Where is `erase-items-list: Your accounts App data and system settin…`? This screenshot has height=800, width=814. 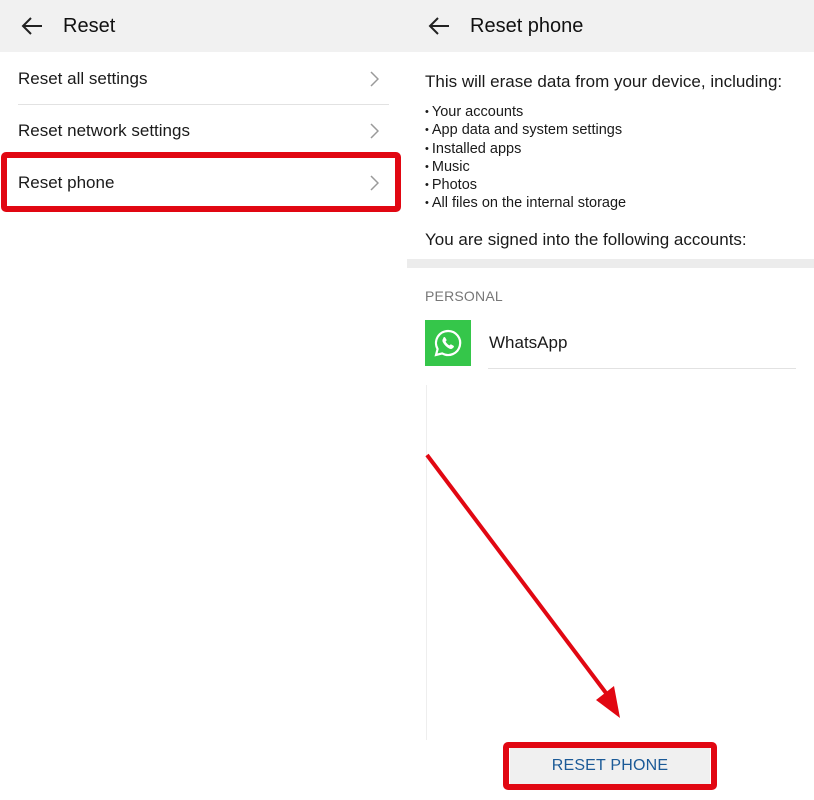
erase-items-list: Your accounts App data and system settin… is located at coordinates (525, 159).